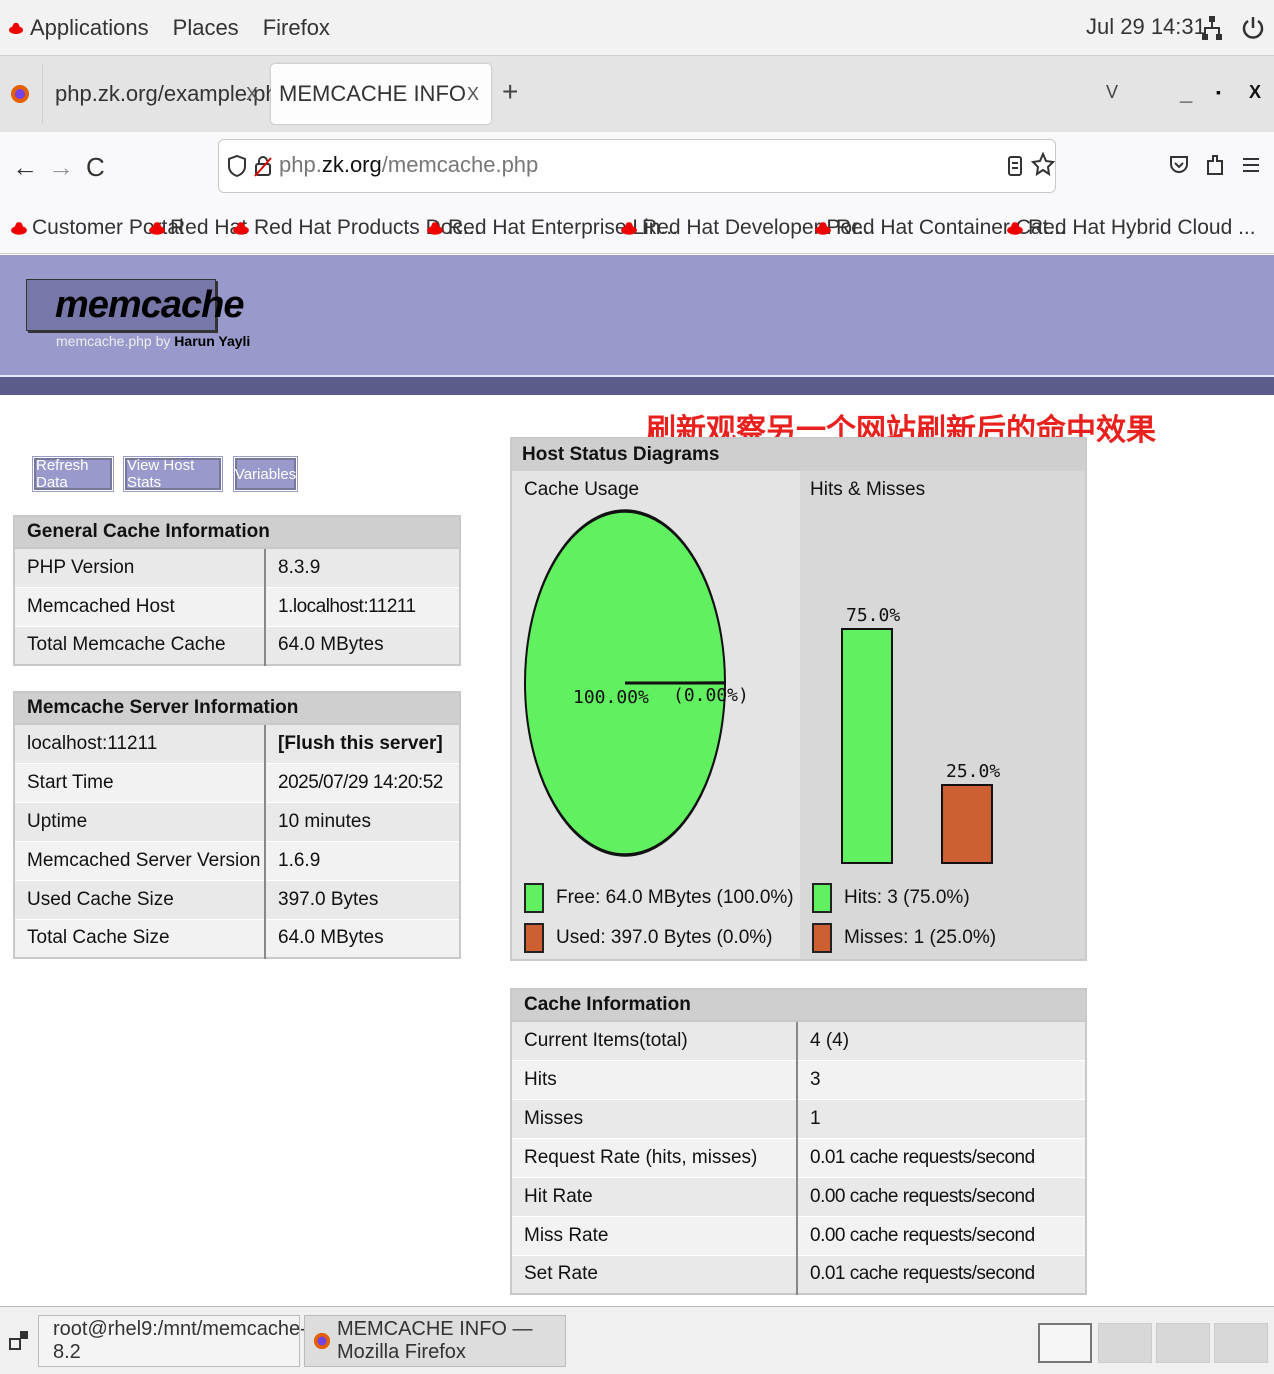 The image size is (1274, 1374). What do you see at coordinates (1251, 165) in the screenshot?
I see `menu-icon` at bounding box center [1251, 165].